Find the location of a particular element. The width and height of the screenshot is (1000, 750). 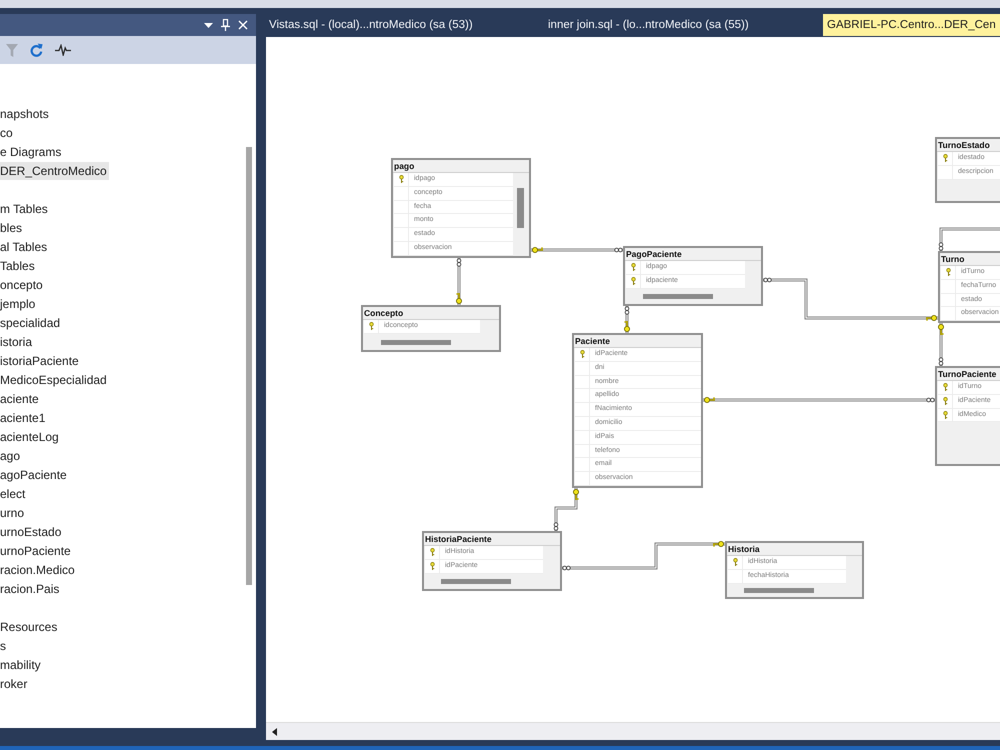

tree-item: jemplo is located at coordinates (19, 303).